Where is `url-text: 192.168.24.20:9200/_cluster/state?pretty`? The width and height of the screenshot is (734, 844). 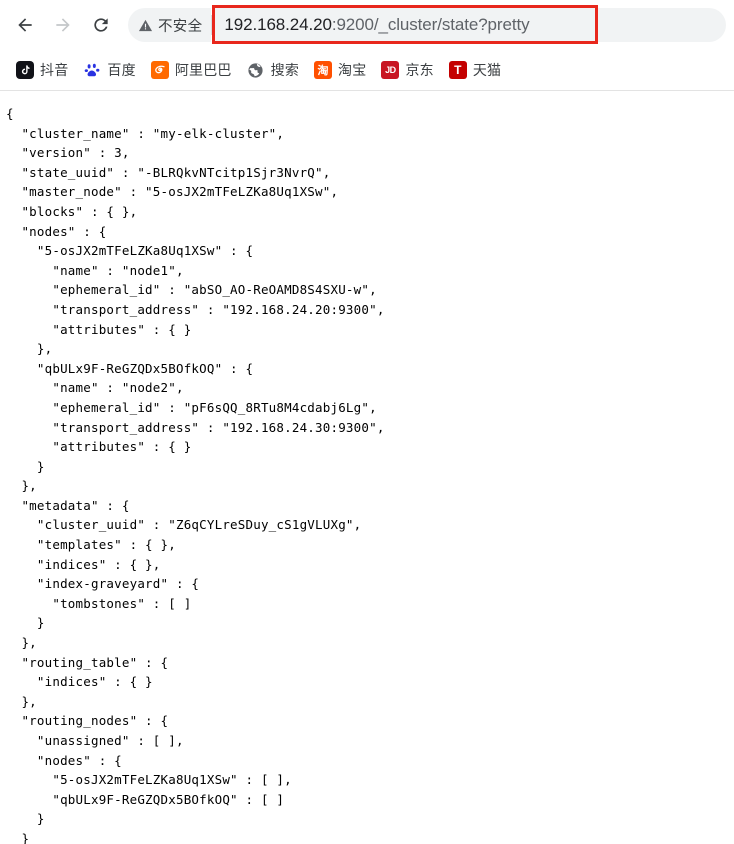 url-text: 192.168.24.20:9200/_cluster/state?pretty is located at coordinates (376, 25).